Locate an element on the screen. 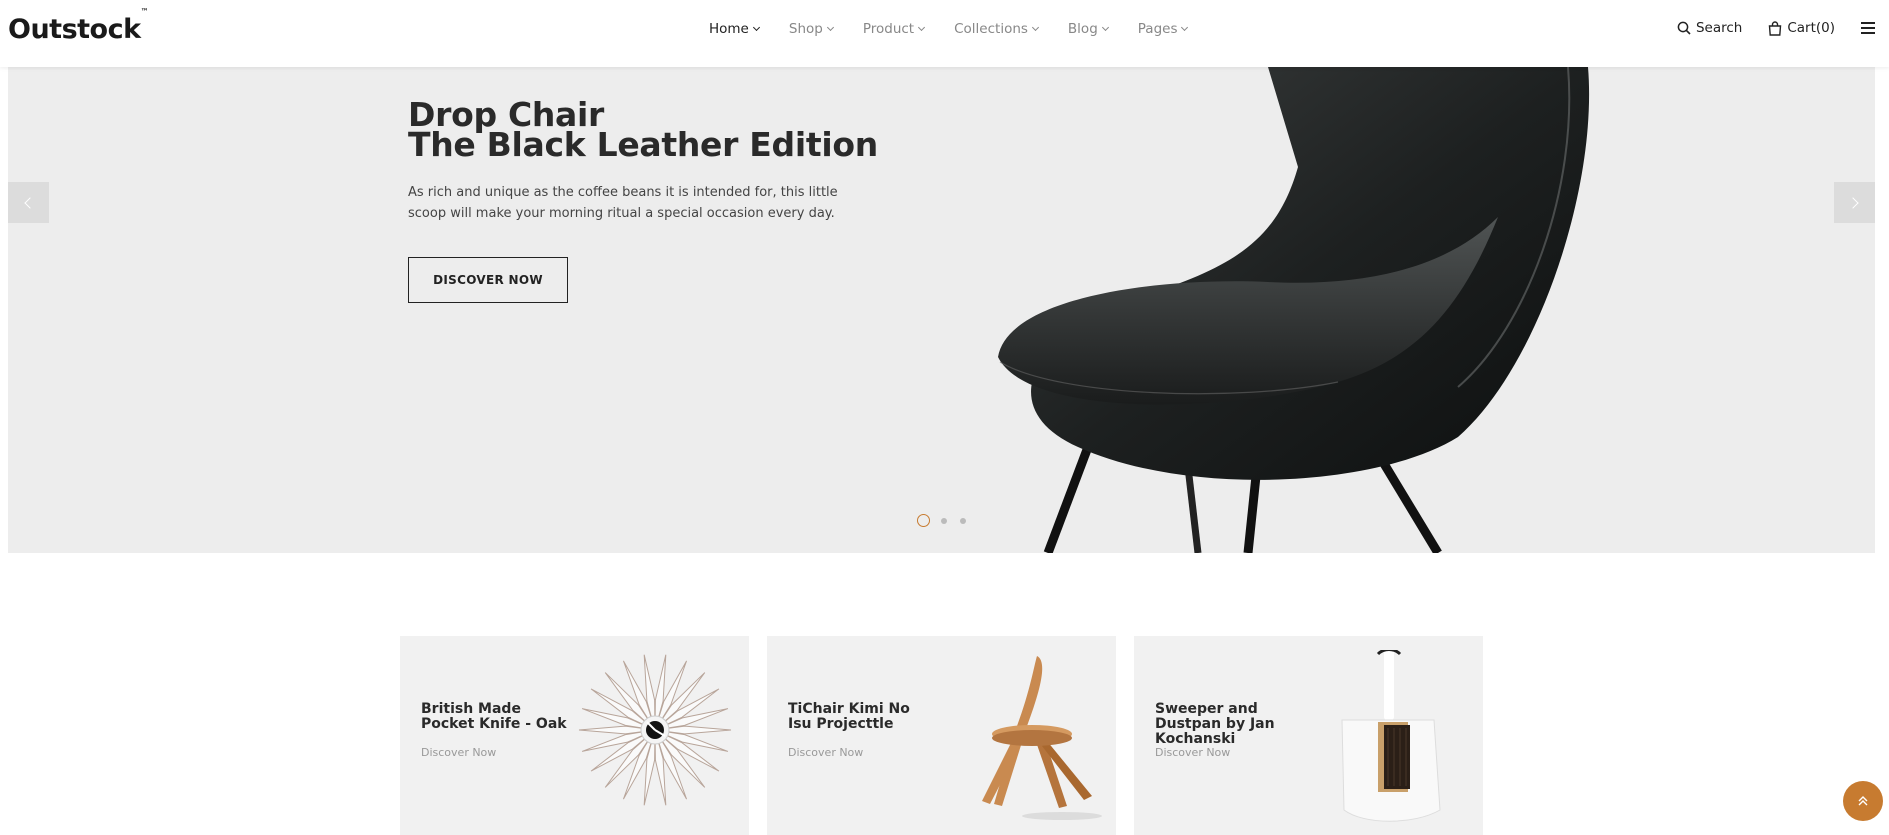 The image size is (1889, 835). shopping-bag-icon is located at coordinates (1775, 28).